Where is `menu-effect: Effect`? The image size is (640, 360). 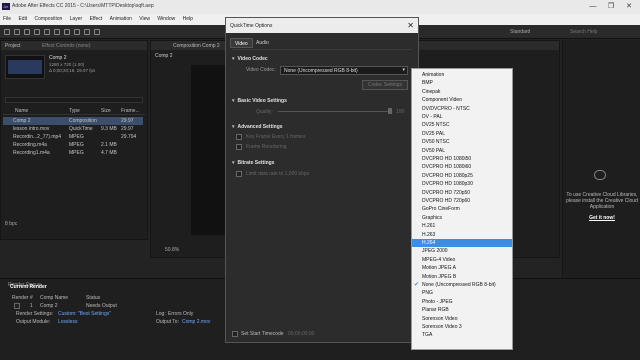 menu-effect: Effect is located at coordinates (96, 18).